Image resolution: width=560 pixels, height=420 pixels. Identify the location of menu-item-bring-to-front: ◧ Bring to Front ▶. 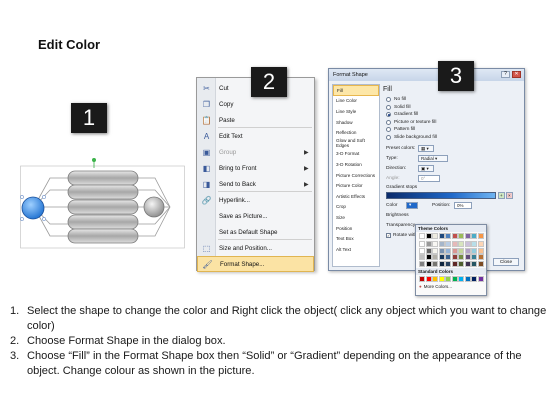
(255, 168).